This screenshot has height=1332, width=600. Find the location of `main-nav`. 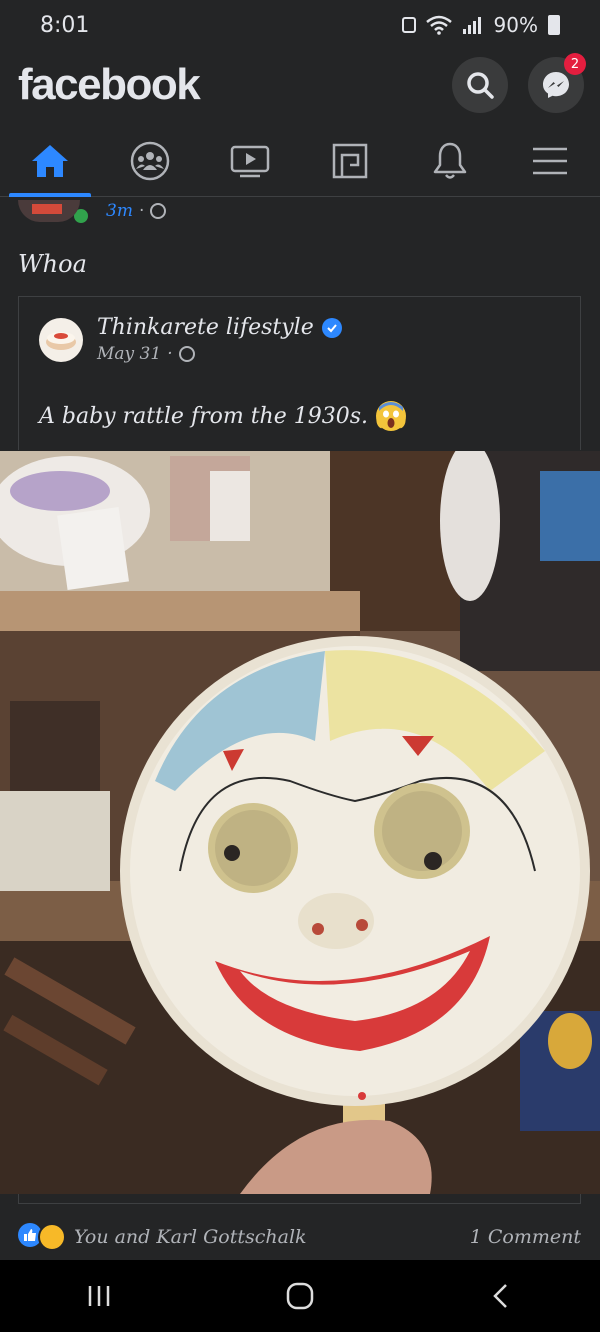

main-nav is located at coordinates (300, 161).